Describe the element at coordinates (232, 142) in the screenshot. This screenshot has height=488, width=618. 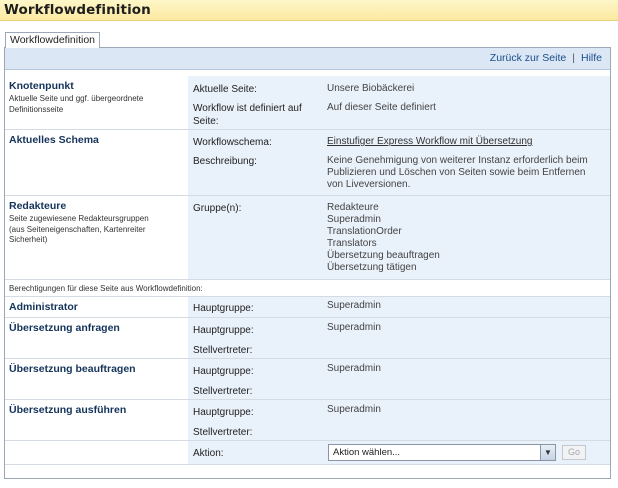
I see `workflow-schema-label: Workflowschema:` at that location.